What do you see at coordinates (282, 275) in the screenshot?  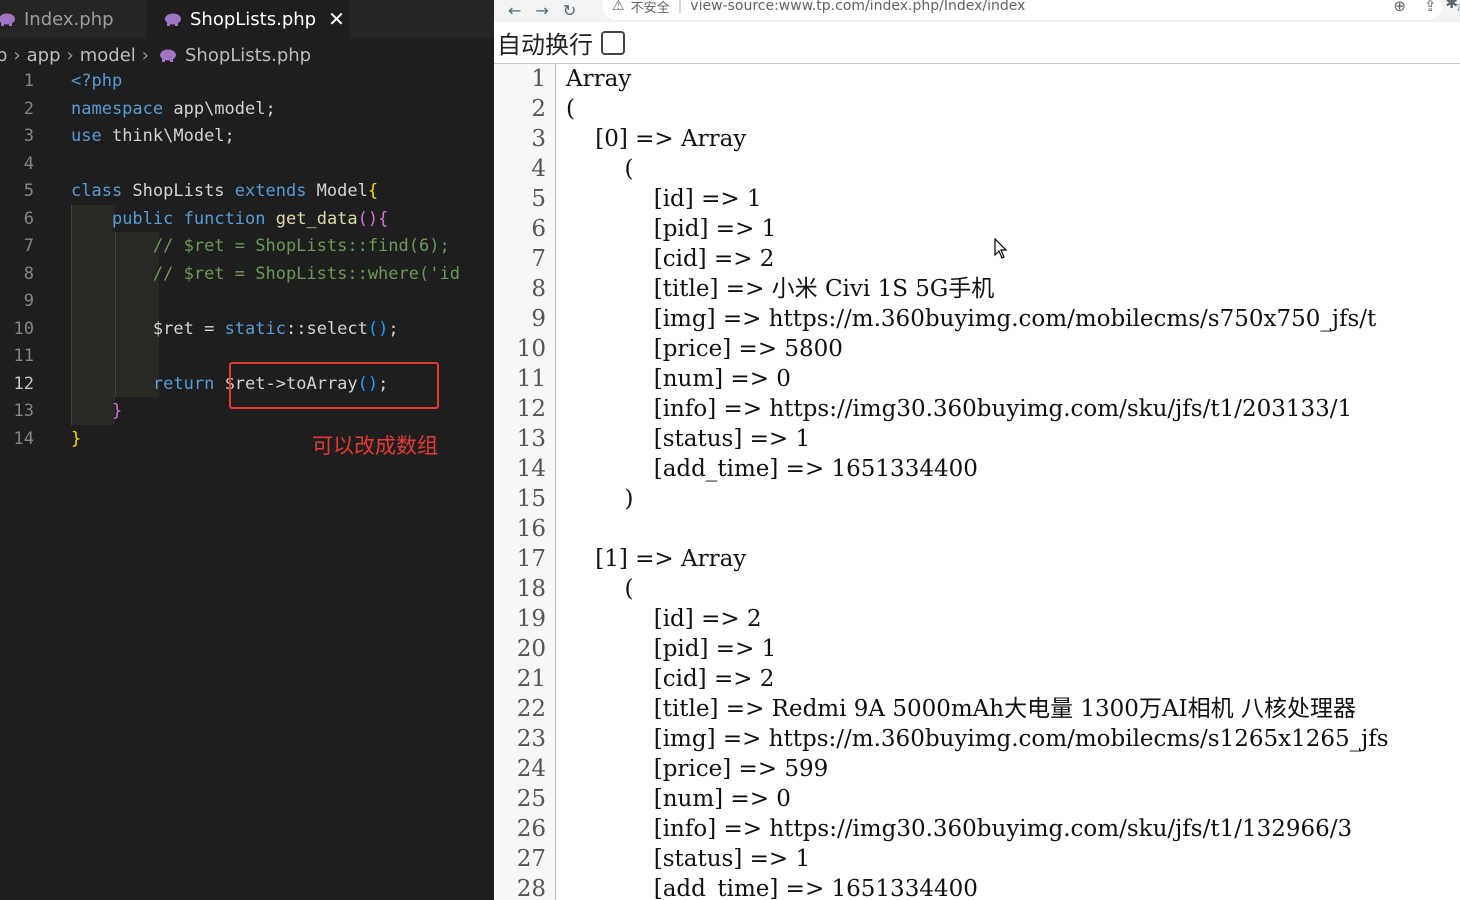 I see `code-line-8: // $ret = ShopLists::where('id` at bounding box center [282, 275].